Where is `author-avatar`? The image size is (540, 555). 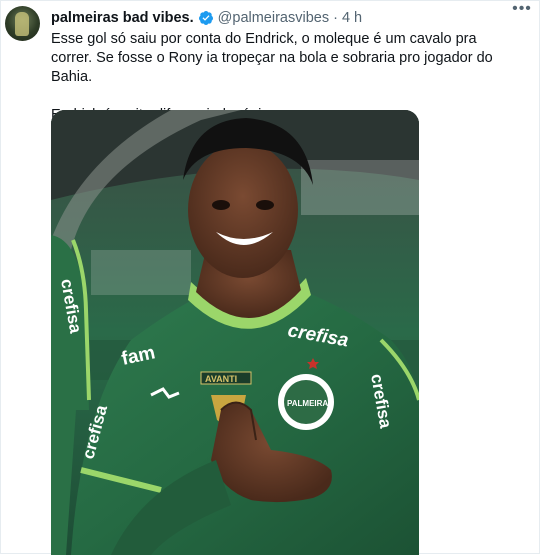
author-avatar is located at coordinates (22, 23).